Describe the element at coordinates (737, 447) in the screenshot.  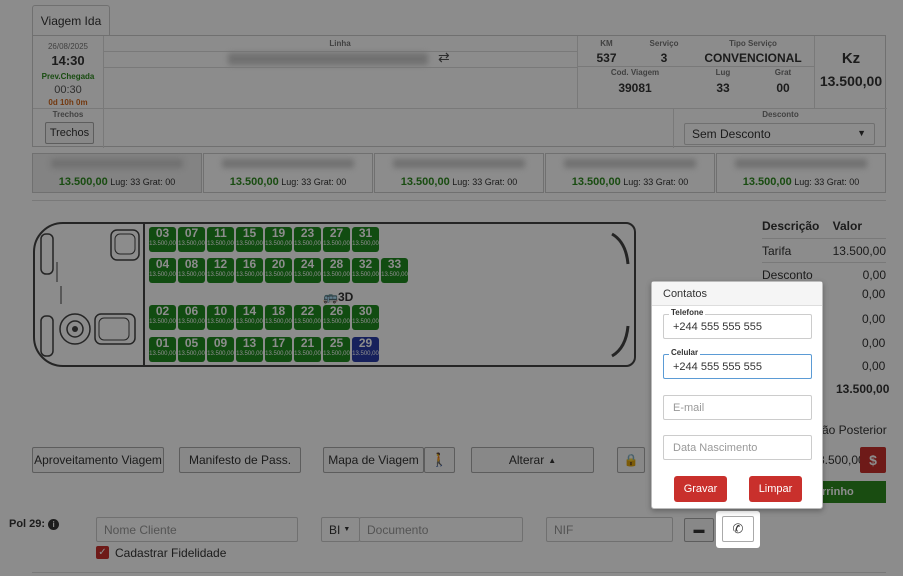
I see `data-nascimento-input: Data Nascimento` at that location.